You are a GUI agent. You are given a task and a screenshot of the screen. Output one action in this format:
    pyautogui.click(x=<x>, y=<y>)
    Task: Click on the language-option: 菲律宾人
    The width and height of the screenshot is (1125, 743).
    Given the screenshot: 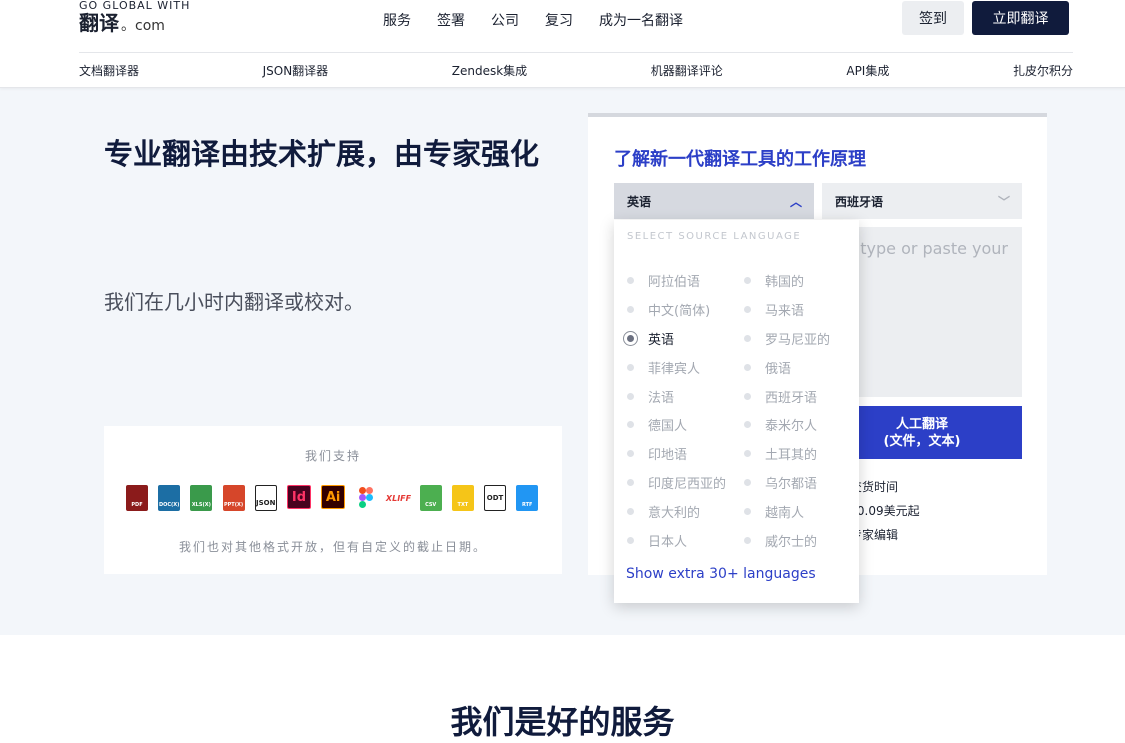 What is the action you would take?
    pyautogui.click(x=676, y=367)
    